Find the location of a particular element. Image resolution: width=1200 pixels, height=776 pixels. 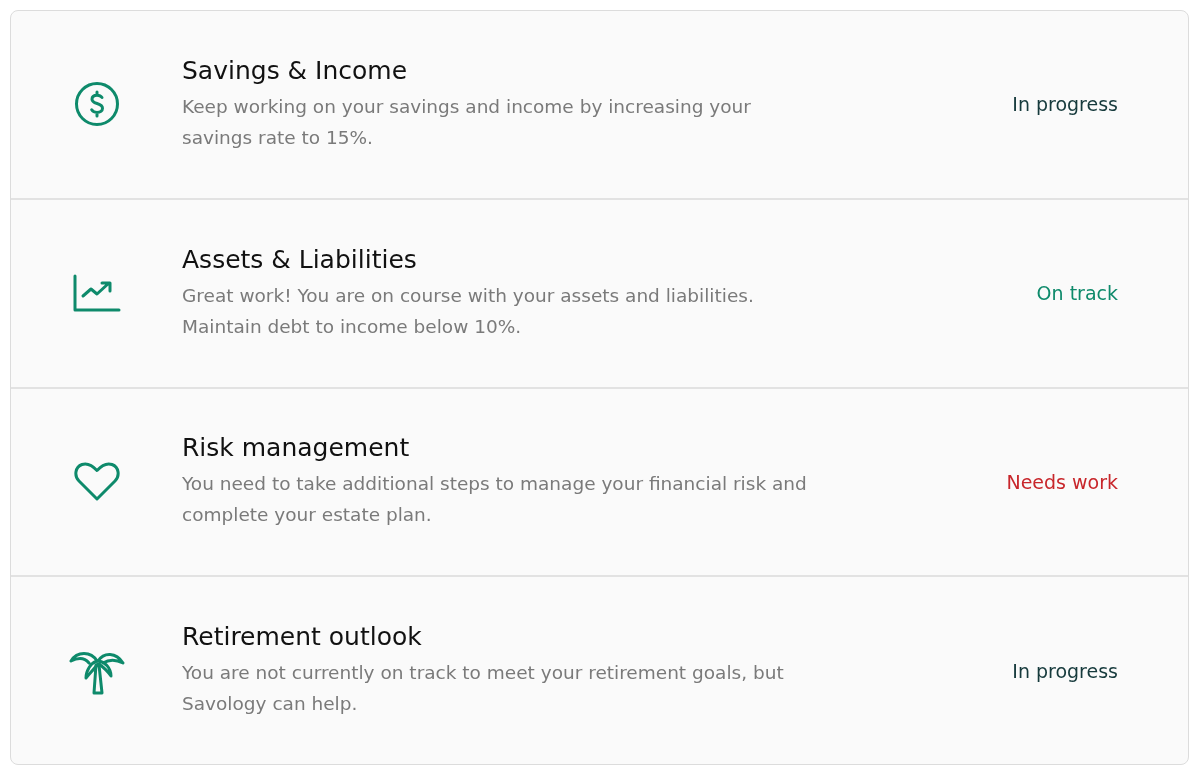

status-label: Needs work is located at coordinates (1062, 481).